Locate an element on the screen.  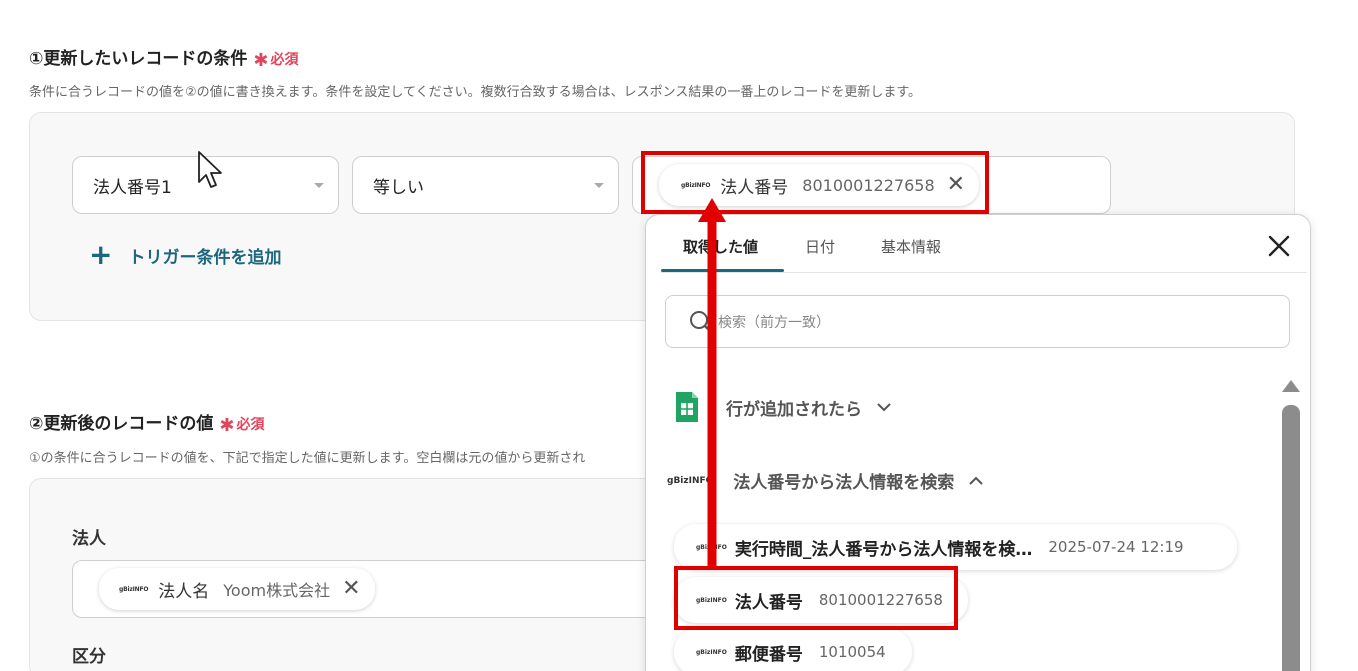
scroll-up-arrow-icon is located at coordinates (1291, 386).